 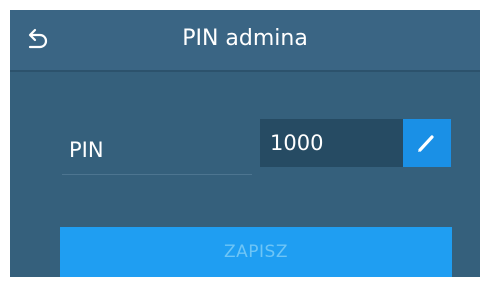 I want to click on edit-pin-button, so click(x=427, y=143).